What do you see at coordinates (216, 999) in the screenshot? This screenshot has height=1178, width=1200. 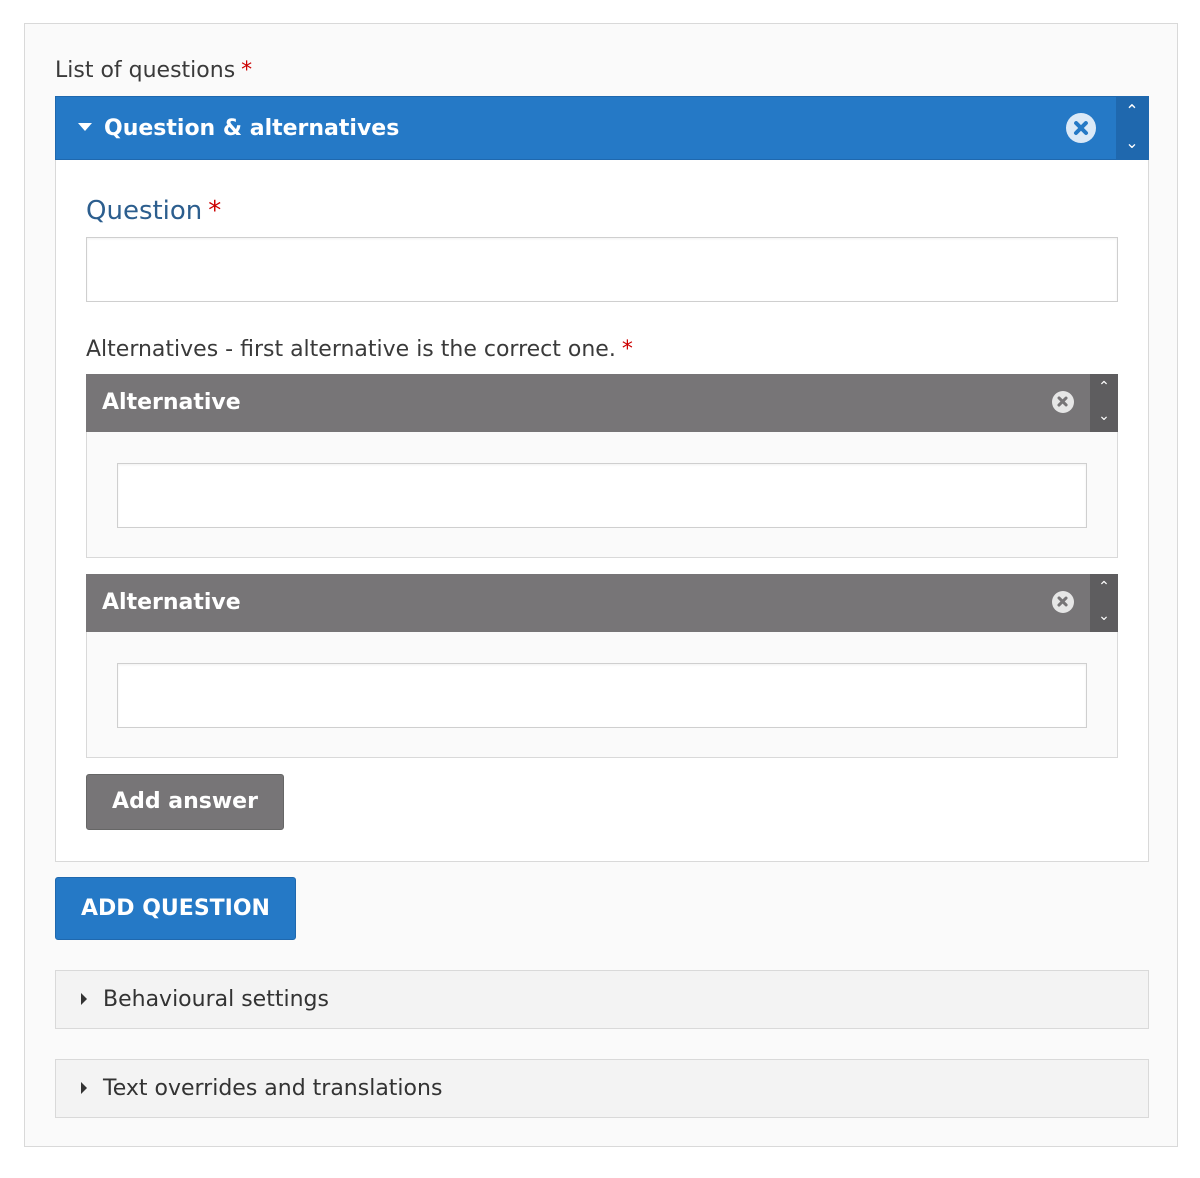 I see `section-title: Behavioural settings` at bounding box center [216, 999].